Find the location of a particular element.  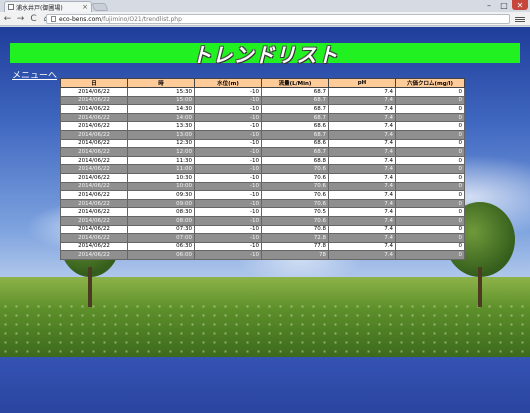

cell-time: 07:00 is located at coordinates (161, 238).